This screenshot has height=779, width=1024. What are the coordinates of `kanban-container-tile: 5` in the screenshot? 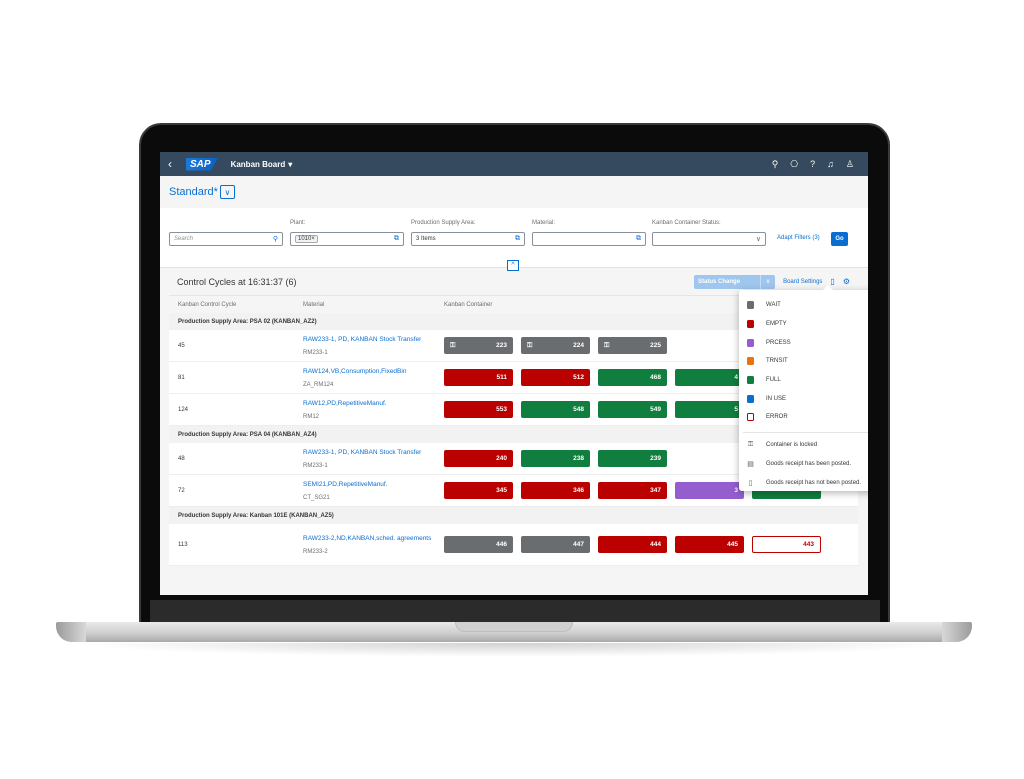 It's located at (709, 409).